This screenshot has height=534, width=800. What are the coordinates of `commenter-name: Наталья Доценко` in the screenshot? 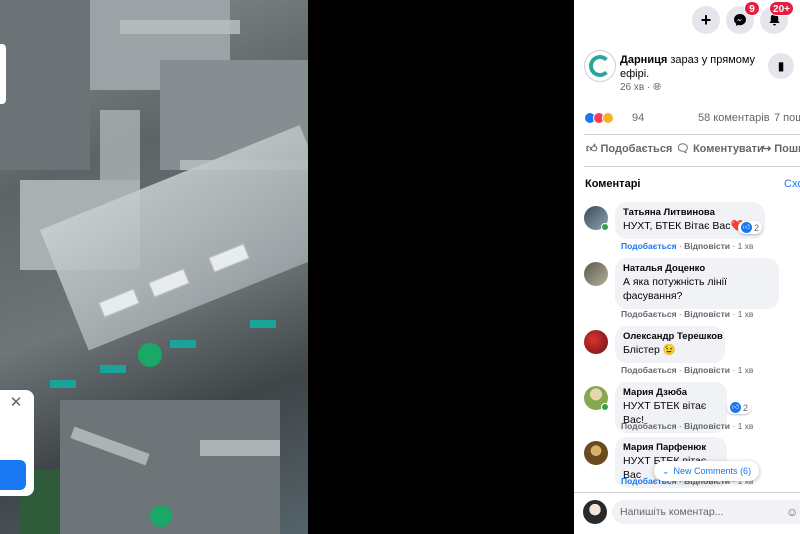 It's located at (697, 269).